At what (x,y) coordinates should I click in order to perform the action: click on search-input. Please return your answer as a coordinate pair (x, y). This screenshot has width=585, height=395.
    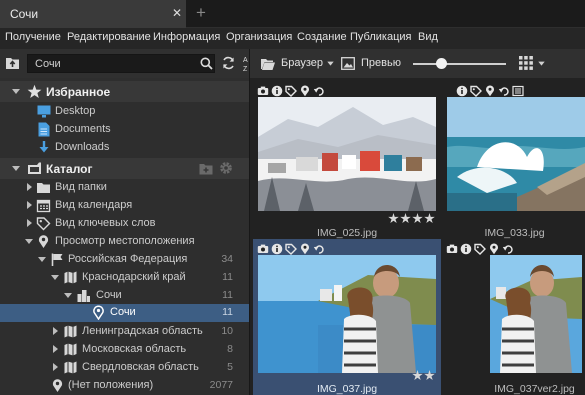
    Looking at the image, I should click on (121, 63).